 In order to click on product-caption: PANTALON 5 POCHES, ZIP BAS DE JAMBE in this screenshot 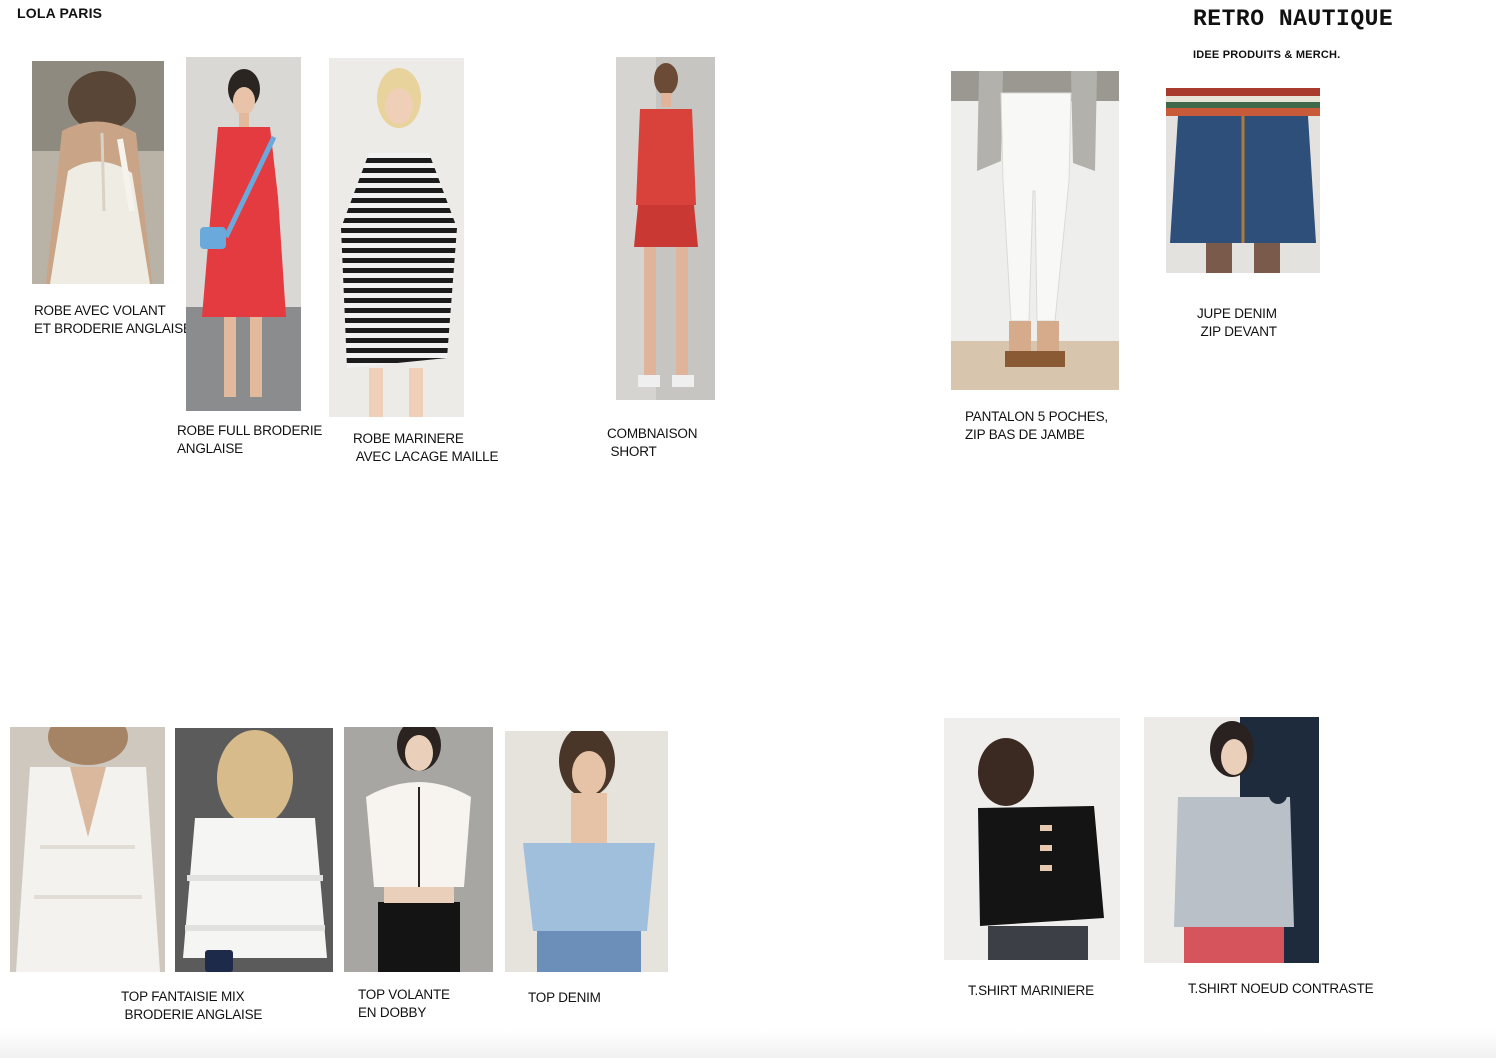, I will do `click(1036, 425)`.